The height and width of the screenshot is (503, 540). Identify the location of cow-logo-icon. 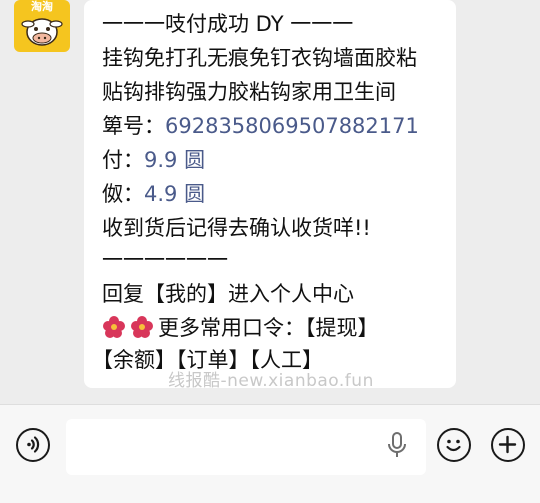
(42, 32).